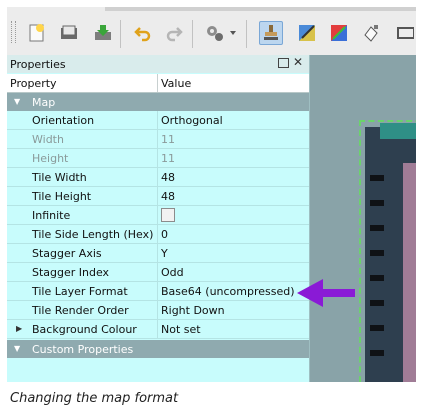 The image size is (424, 420). What do you see at coordinates (62, 196) in the screenshot?
I see `property-name: Tile Height` at bounding box center [62, 196].